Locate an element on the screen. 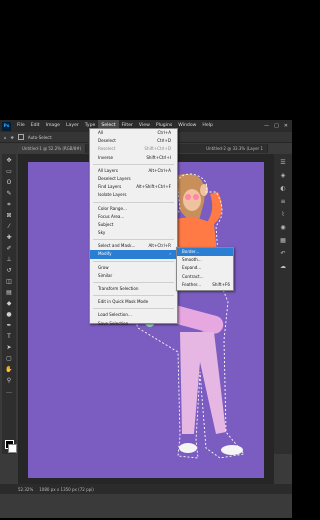 The width and height of the screenshot is (320, 520). menu-item-label: Find Layers is located at coordinates (110, 187).